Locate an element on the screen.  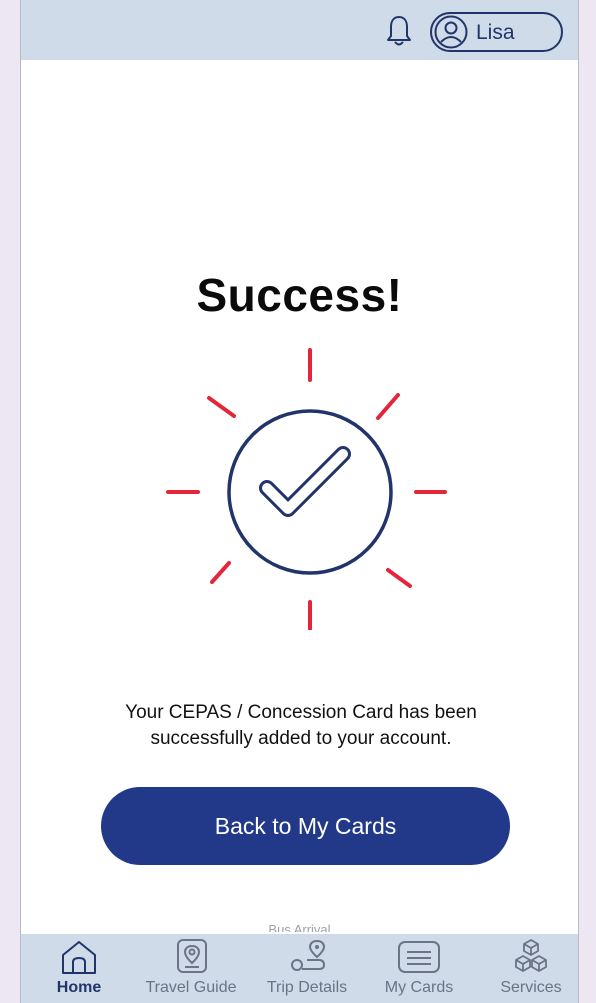
message-line-2: successfully added to your account. is located at coordinates (301, 738).